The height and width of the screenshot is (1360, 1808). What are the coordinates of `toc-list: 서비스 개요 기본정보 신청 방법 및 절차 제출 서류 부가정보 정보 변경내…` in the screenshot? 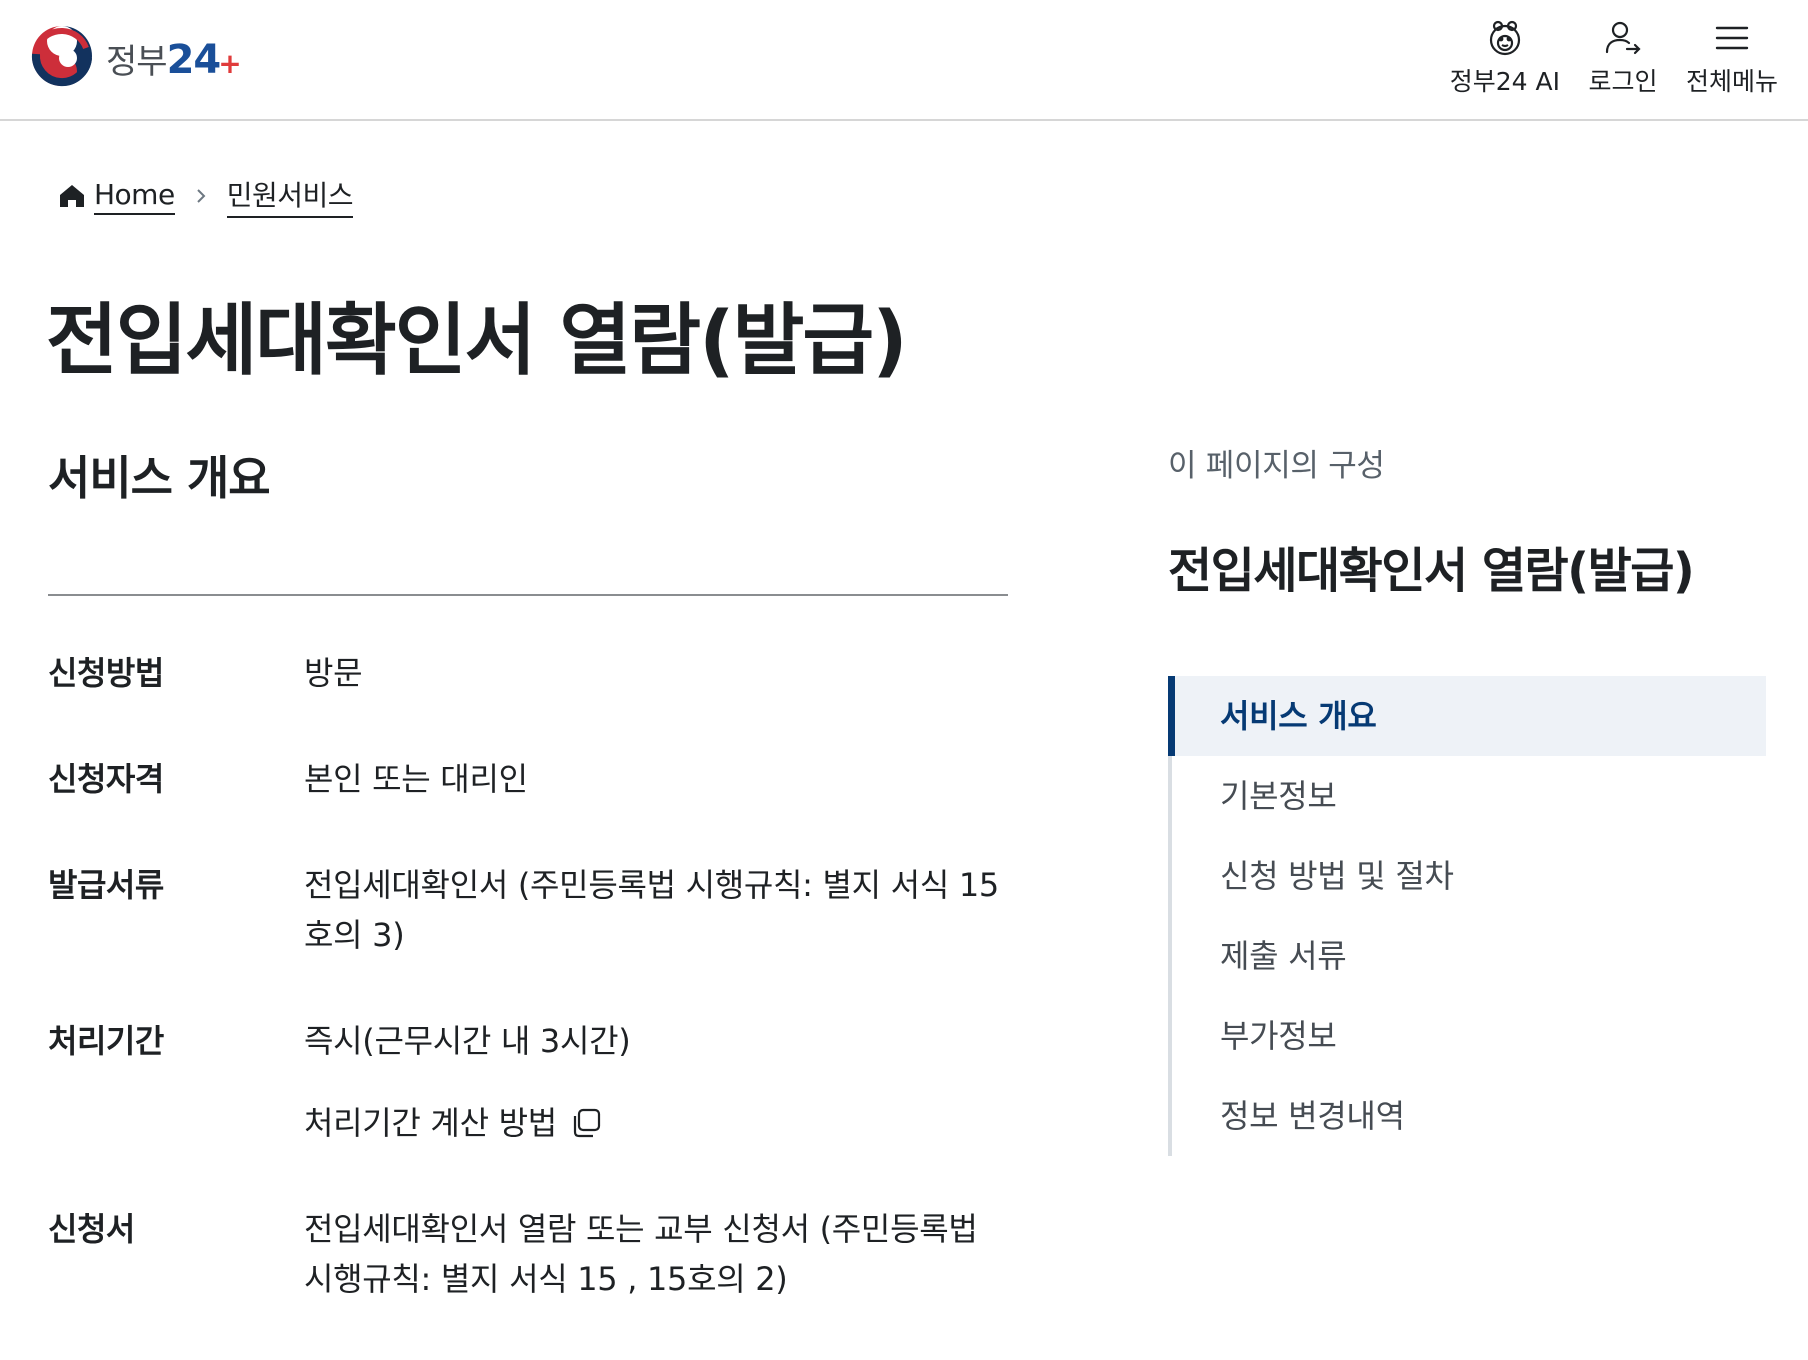 It's located at (1467, 916).